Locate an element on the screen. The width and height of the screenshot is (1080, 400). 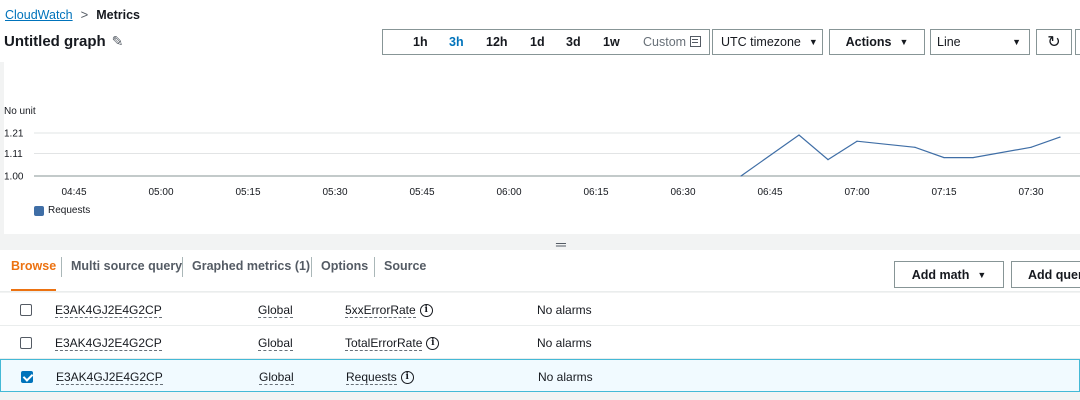
tab-source: Source is located at coordinates (405, 266).